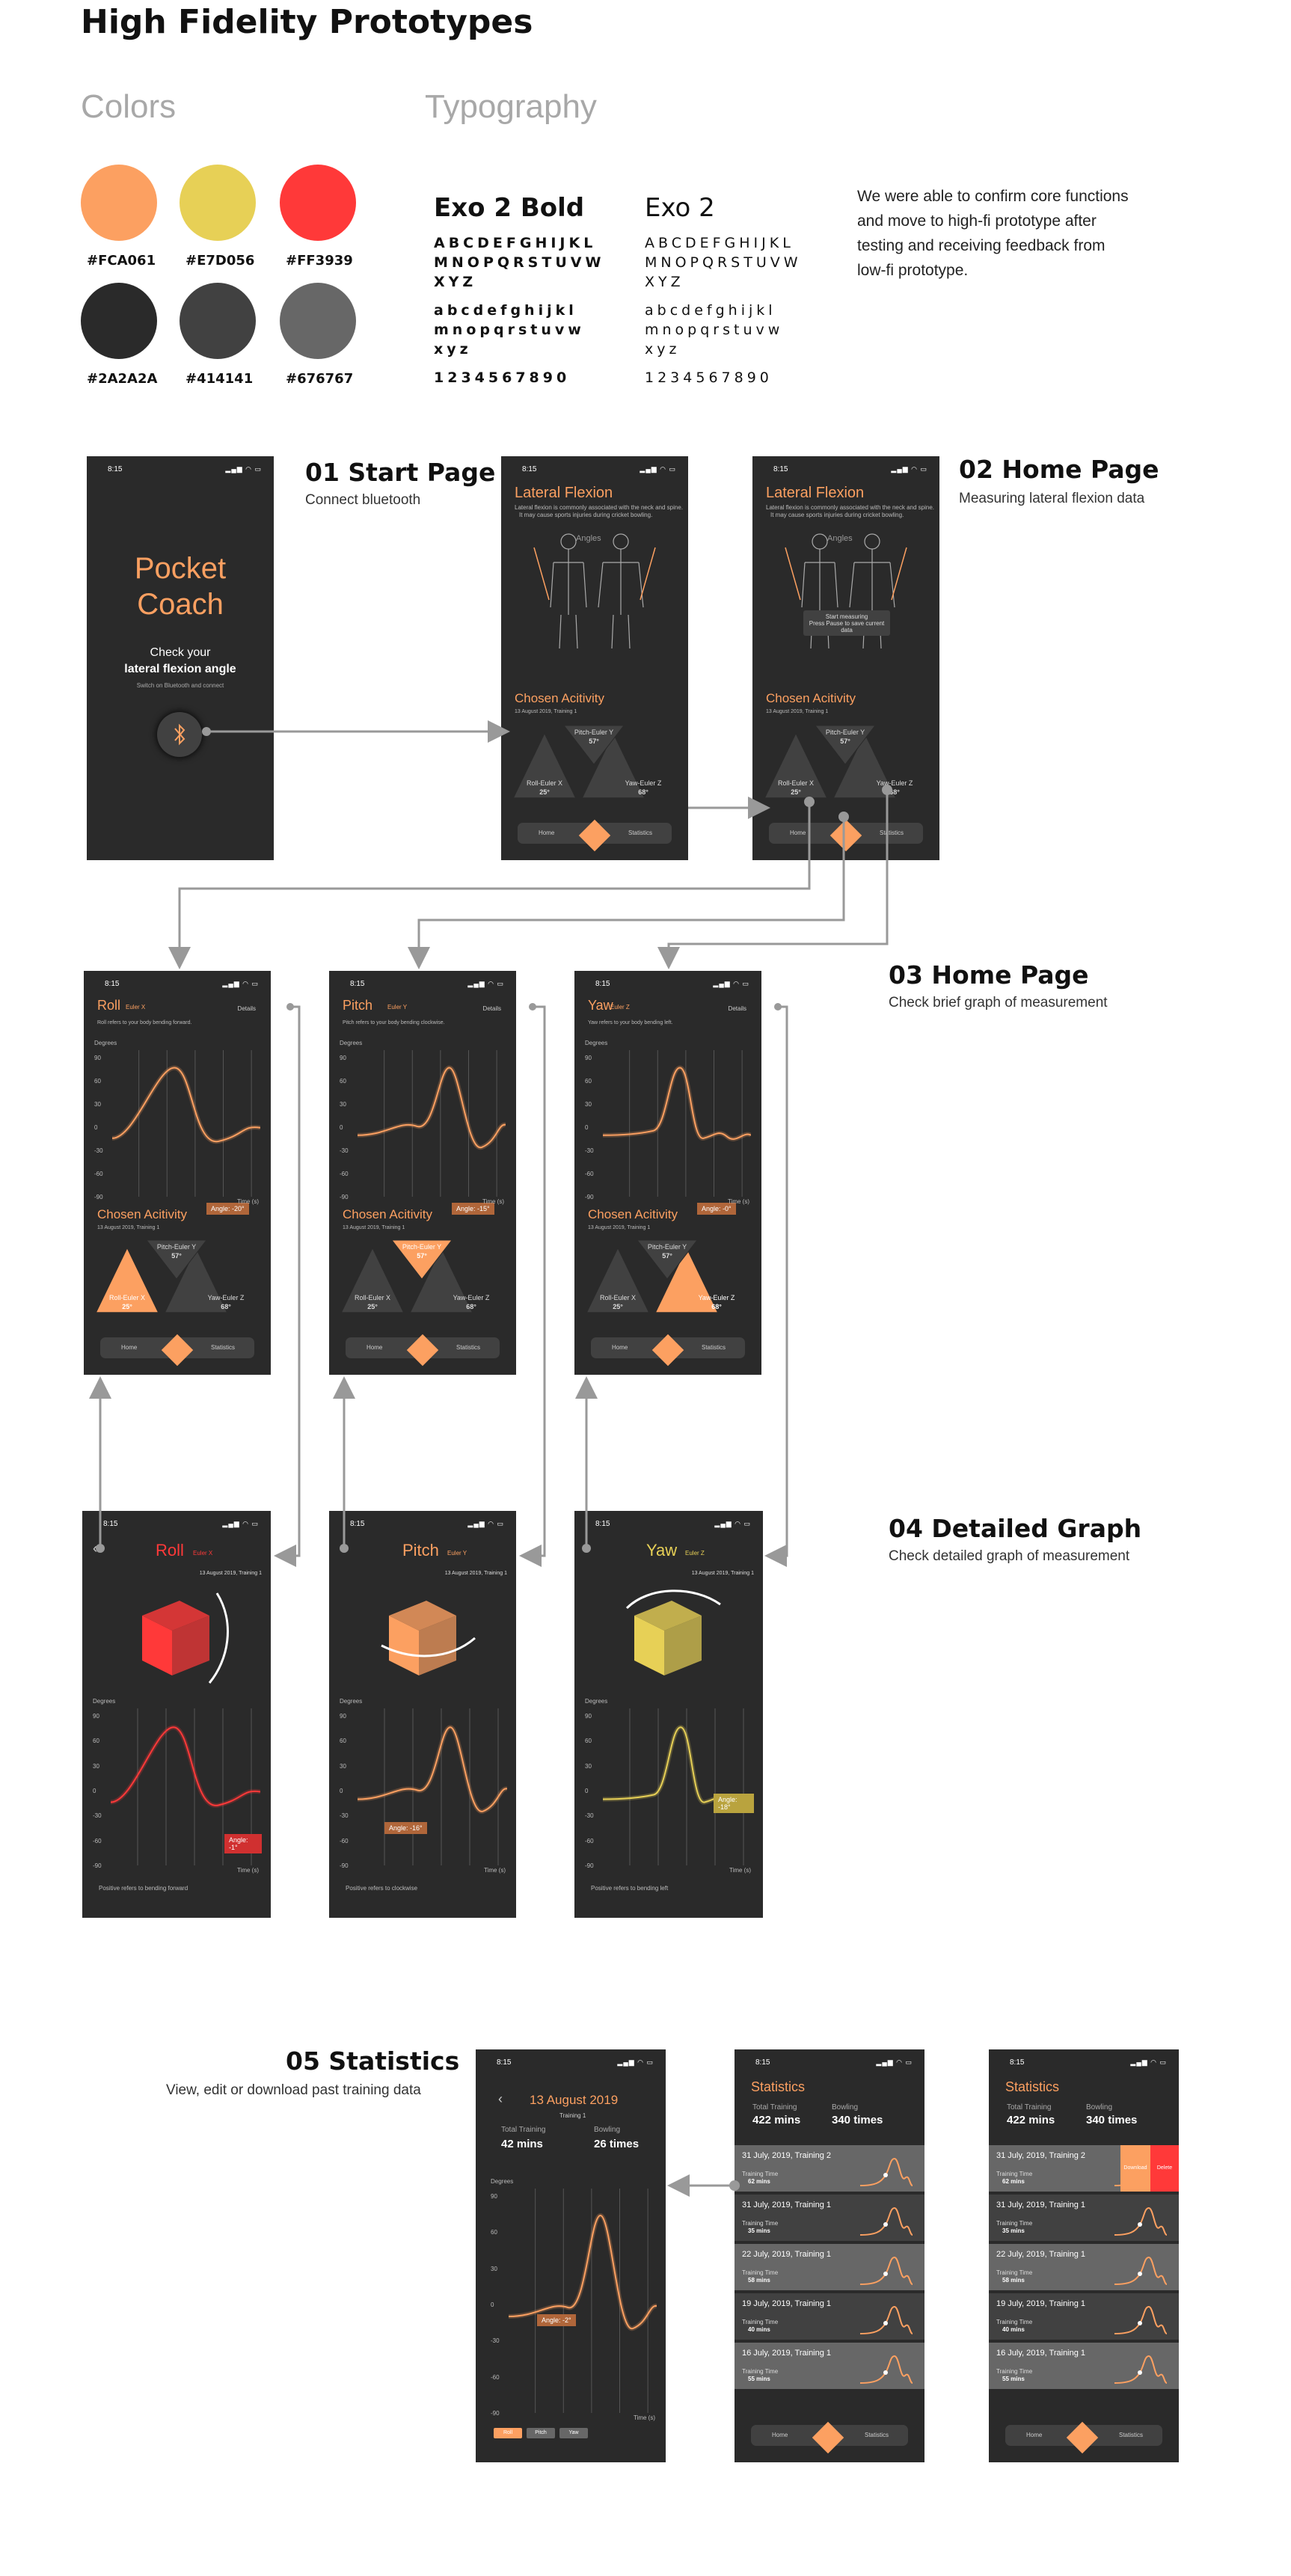 Image resolution: width=1291 pixels, height=2576 pixels. Describe the element at coordinates (573, 2433) in the screenshot. I see `tab-yaw: Yaw` at that location.